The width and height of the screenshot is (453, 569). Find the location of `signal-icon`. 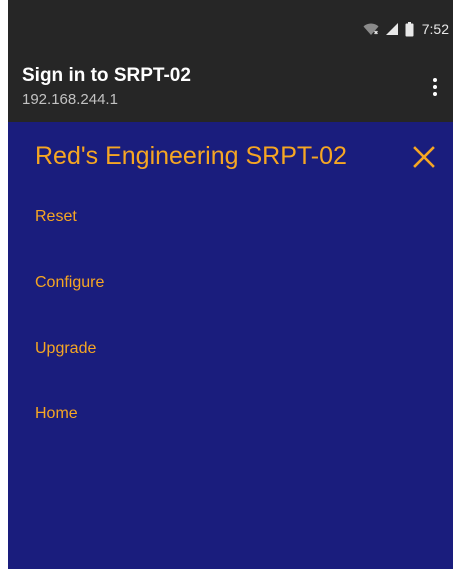

signal-icon is located at coordinates (392, 29).